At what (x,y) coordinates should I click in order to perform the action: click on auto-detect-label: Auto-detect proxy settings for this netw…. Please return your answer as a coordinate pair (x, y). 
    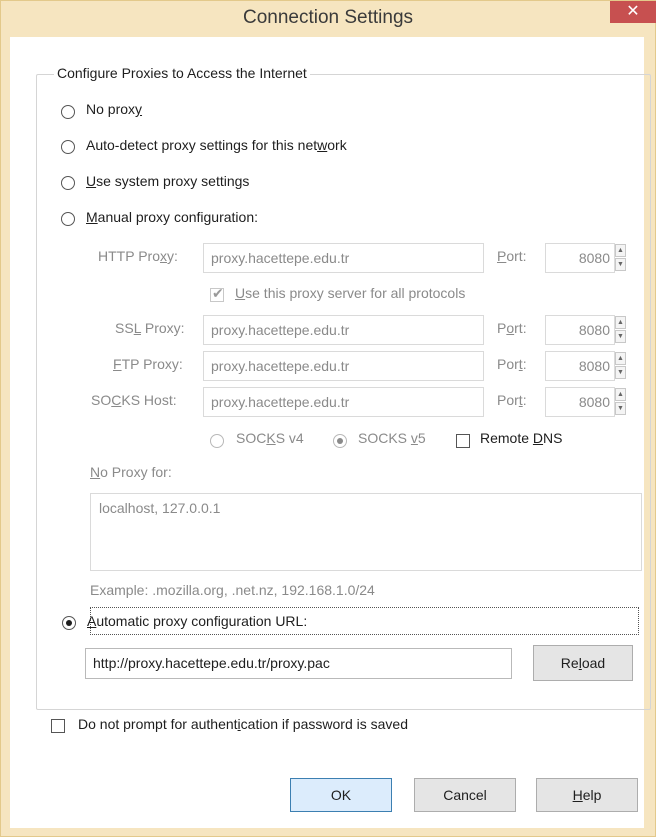
    Looking at the image, I should click on (216, 145).